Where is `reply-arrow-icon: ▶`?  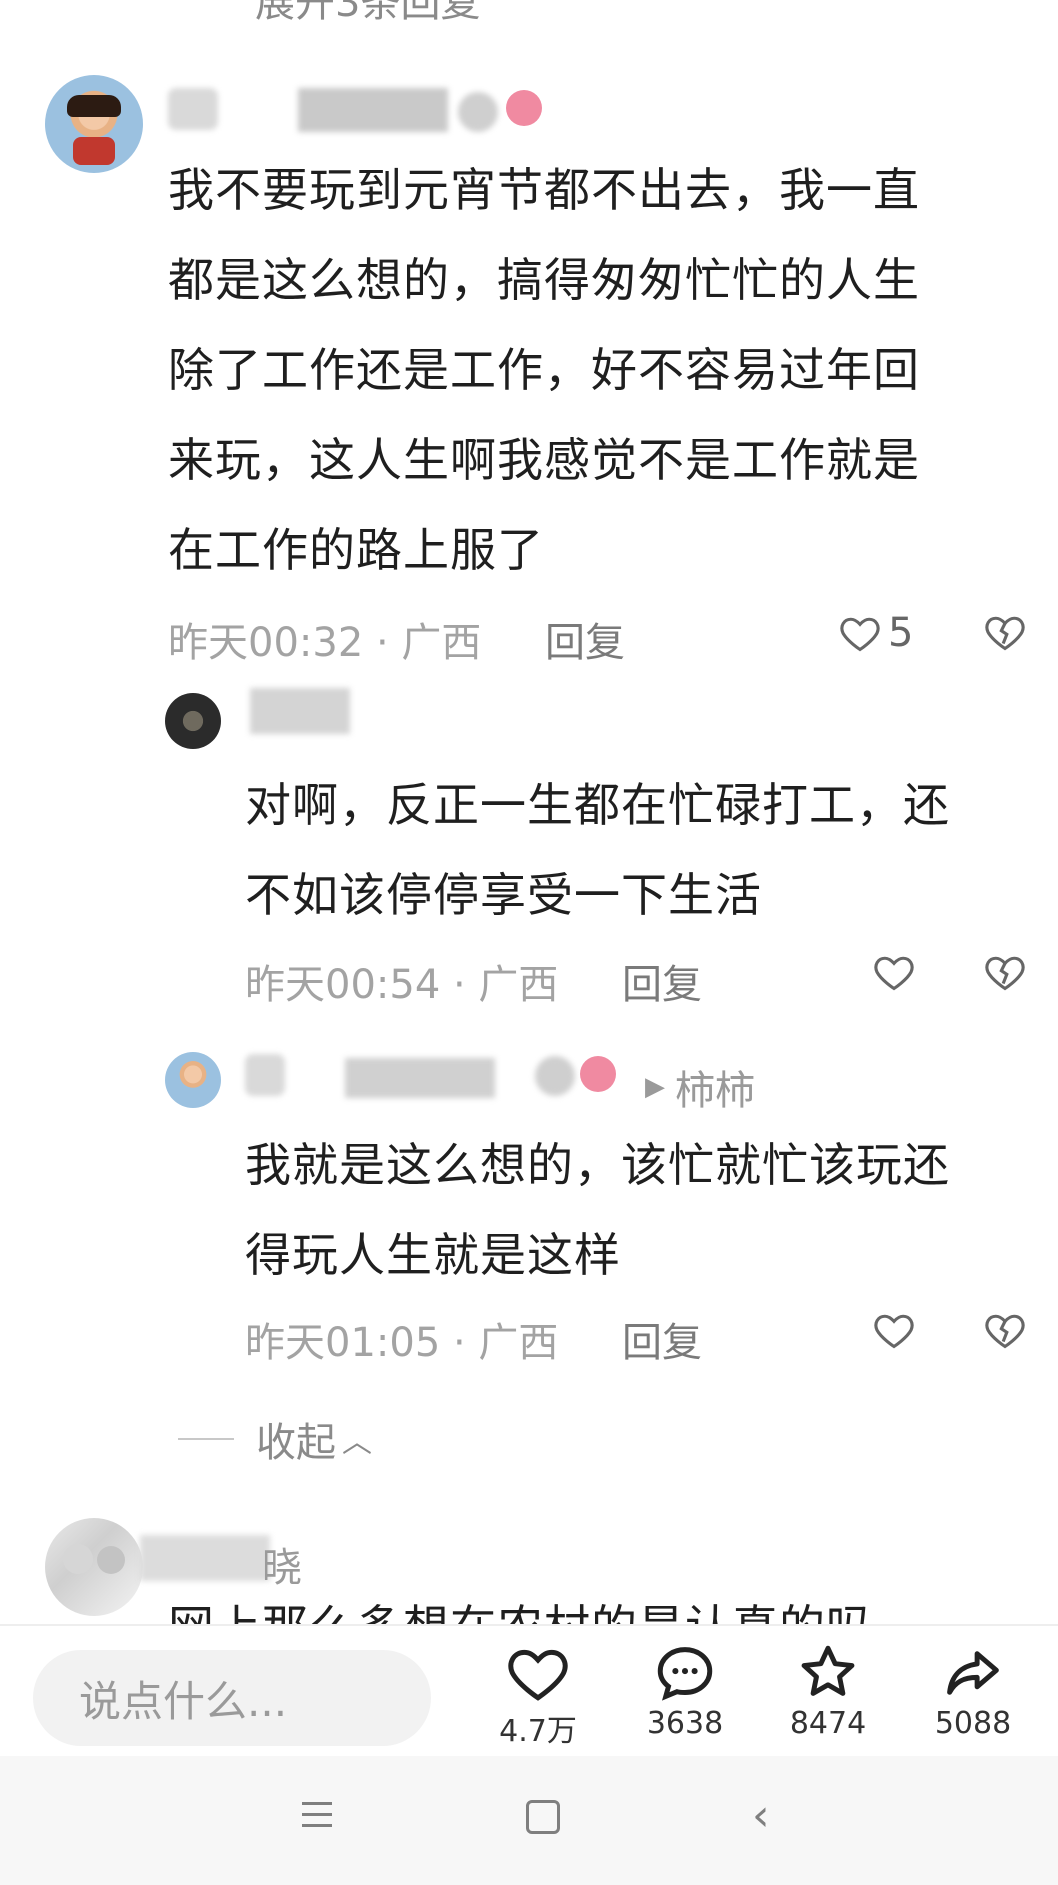
reply-arrow-icon: ▶ is located at coordinates (655, 1087).